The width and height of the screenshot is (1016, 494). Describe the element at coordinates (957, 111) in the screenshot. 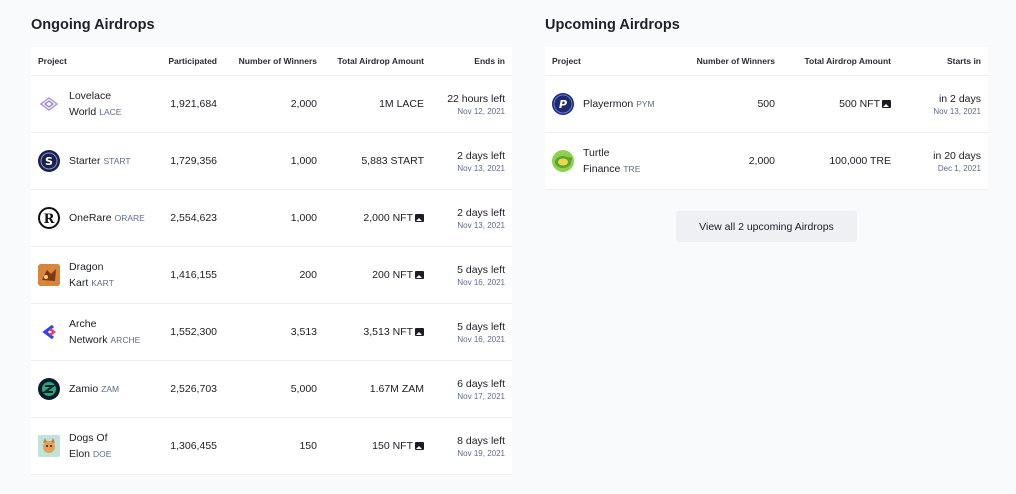

I see `start-date: Nov 13, 2021` at that location.